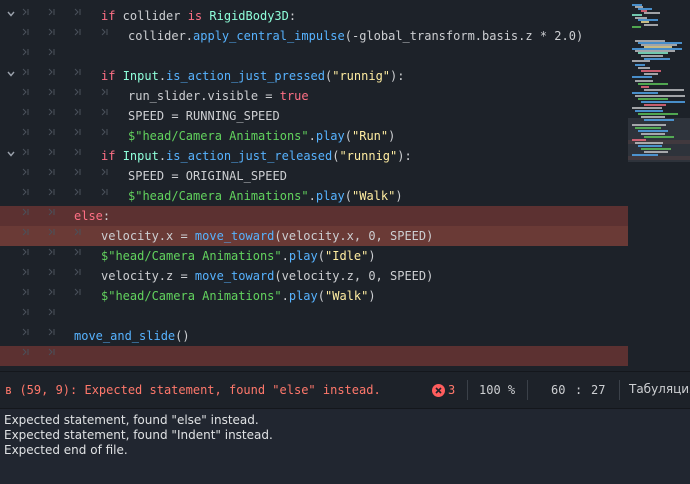 The height and width of the screenshot is (484, 690). Describe the element at coordinates (361, 76) in the screenshot. I see `code-token: "runnig"` at that location.